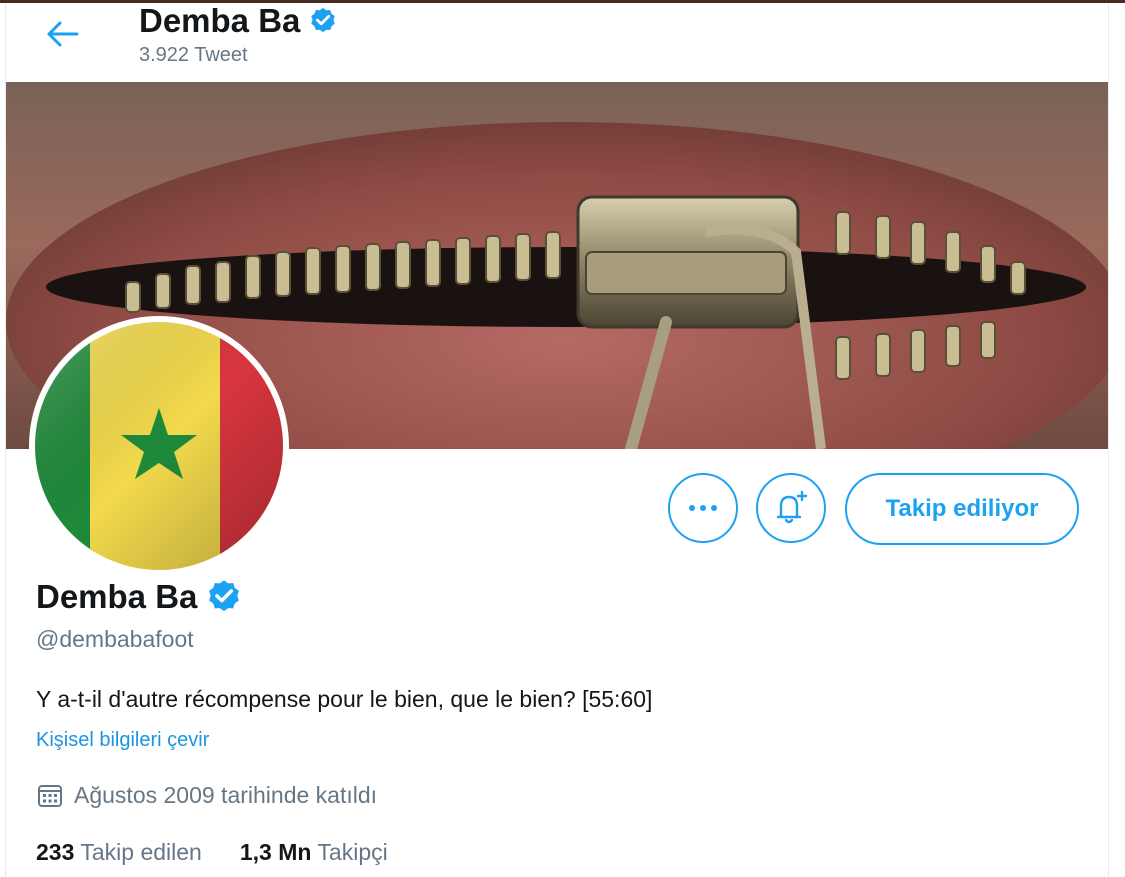 This screenshot has width=1125, height=877. I want to click on following-count: 233, so click(55, 852).